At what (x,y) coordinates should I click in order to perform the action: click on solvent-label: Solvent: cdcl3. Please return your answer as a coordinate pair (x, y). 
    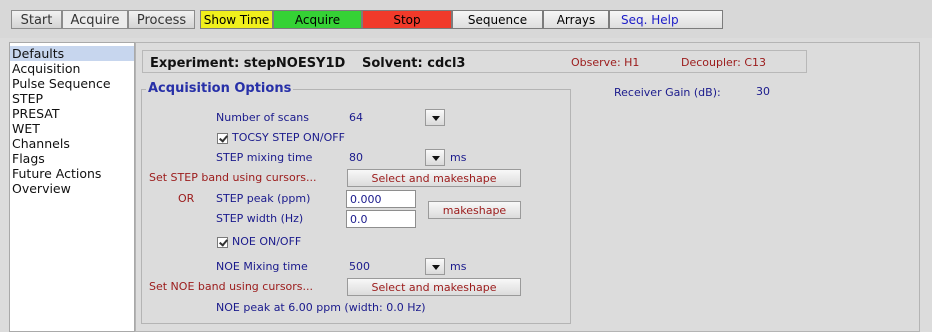
    Looking at the image, I should click on (414, 63).